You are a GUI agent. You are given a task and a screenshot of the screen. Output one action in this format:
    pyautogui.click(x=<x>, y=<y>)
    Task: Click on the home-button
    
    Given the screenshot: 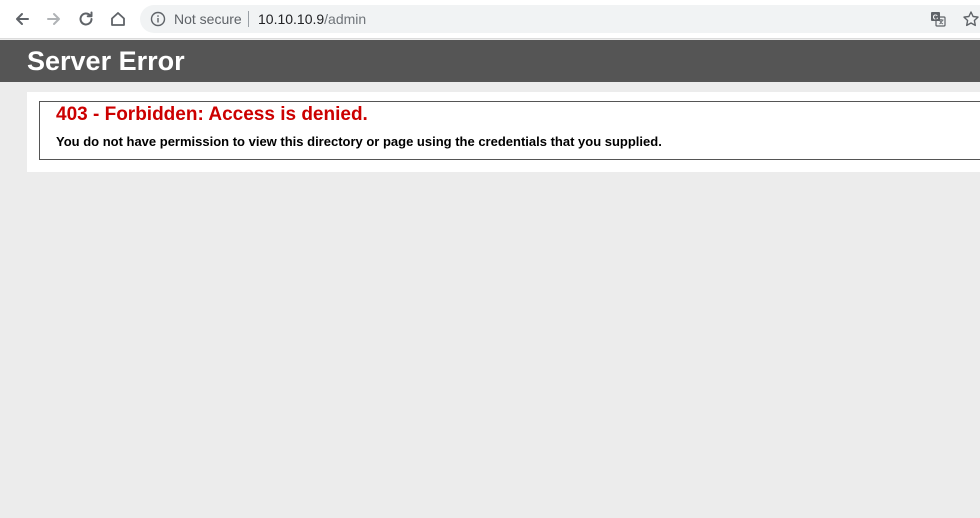 What is the action you would take?
    pyautogui.click(x=118, y=19)
    